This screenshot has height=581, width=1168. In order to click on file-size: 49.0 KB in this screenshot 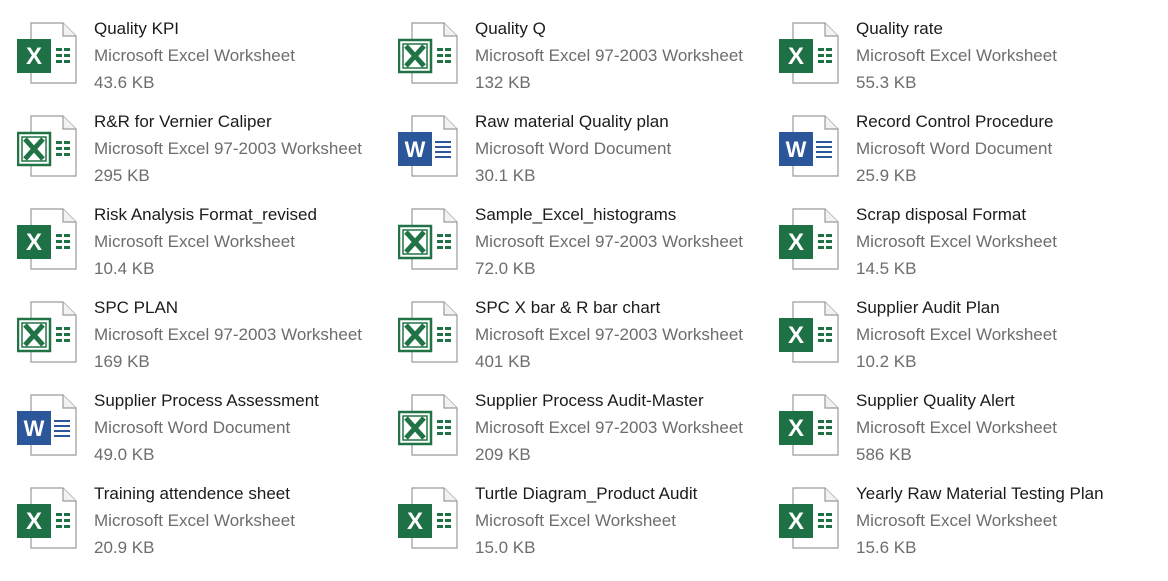, I will do `click(124, 454)`.